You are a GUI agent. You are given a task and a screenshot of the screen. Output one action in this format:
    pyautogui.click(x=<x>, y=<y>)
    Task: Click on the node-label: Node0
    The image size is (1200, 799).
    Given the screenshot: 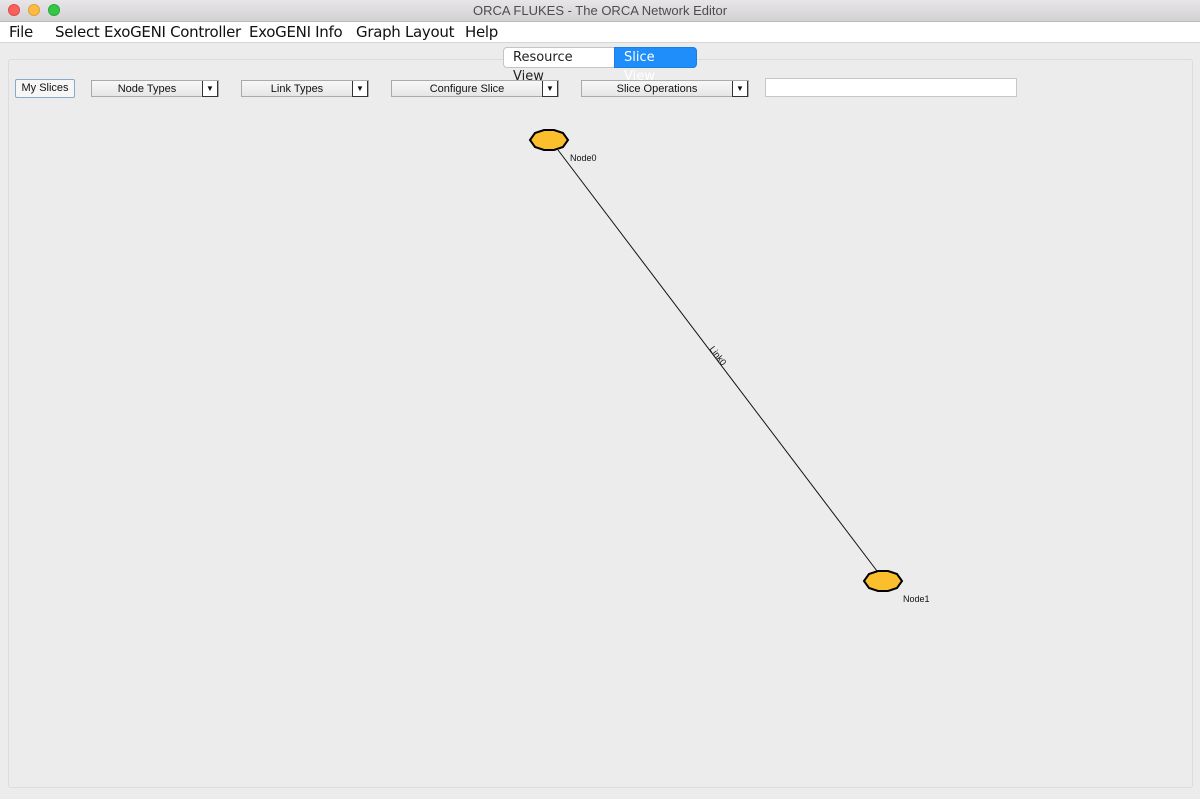 What is the action you would take?
    pyautogui.click(x=583, y=158)
    